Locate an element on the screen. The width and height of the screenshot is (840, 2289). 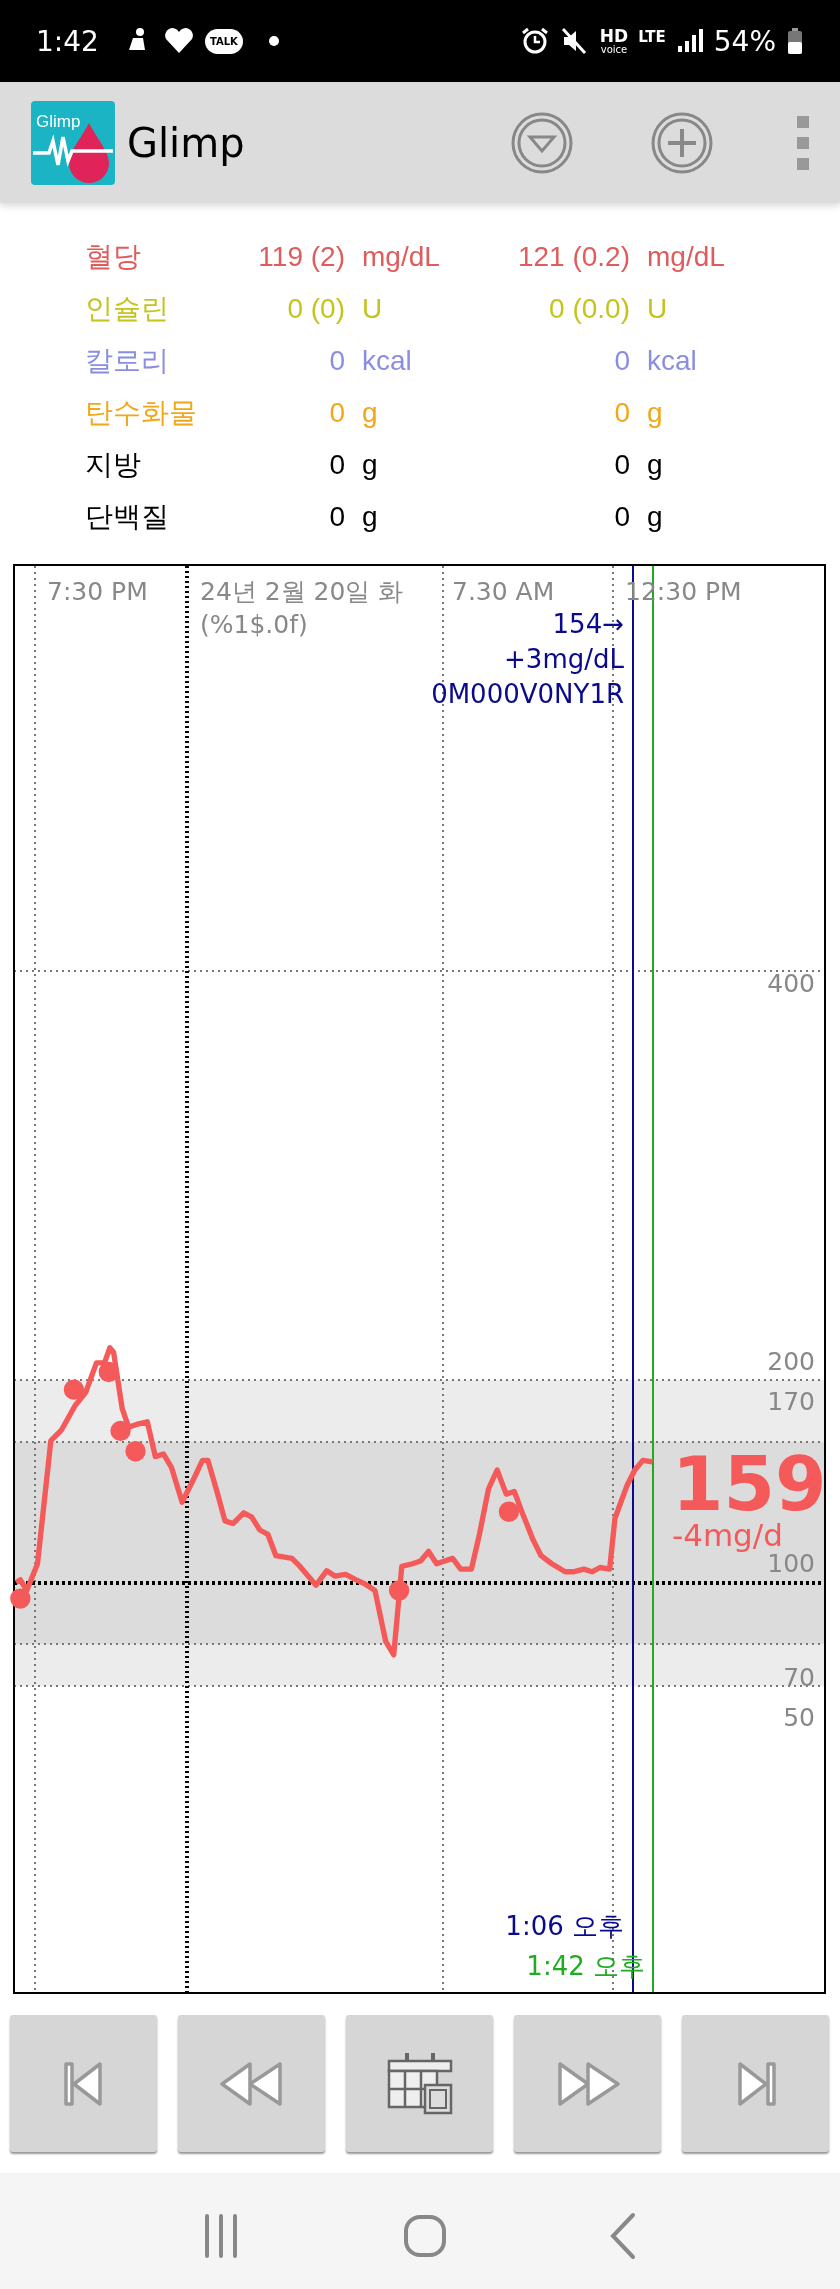
menu-icon is located at coordinates (803, 142).